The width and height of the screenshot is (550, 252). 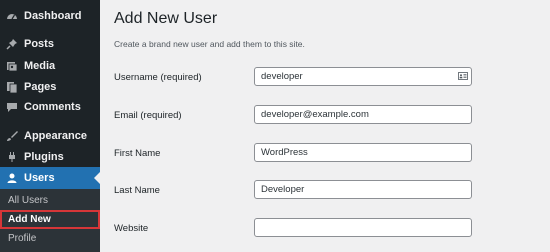 What do you see at coordinates (40, 87) in the screenshot?
I see `menu-label-pages: Pages` at bounding box center [40, 87].